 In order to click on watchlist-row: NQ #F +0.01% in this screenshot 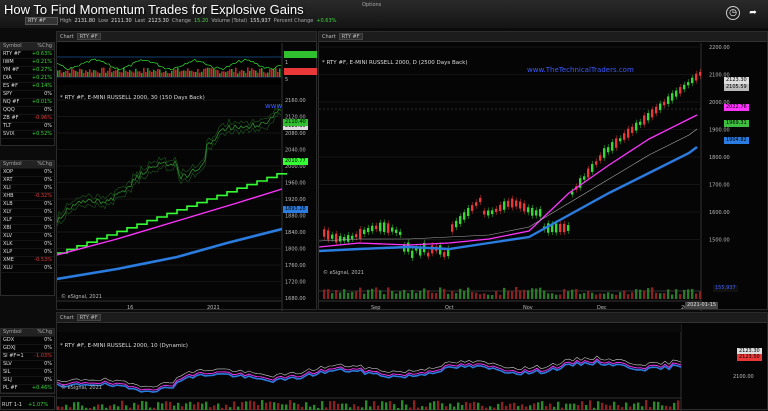, I will do `click(27, 103)`.